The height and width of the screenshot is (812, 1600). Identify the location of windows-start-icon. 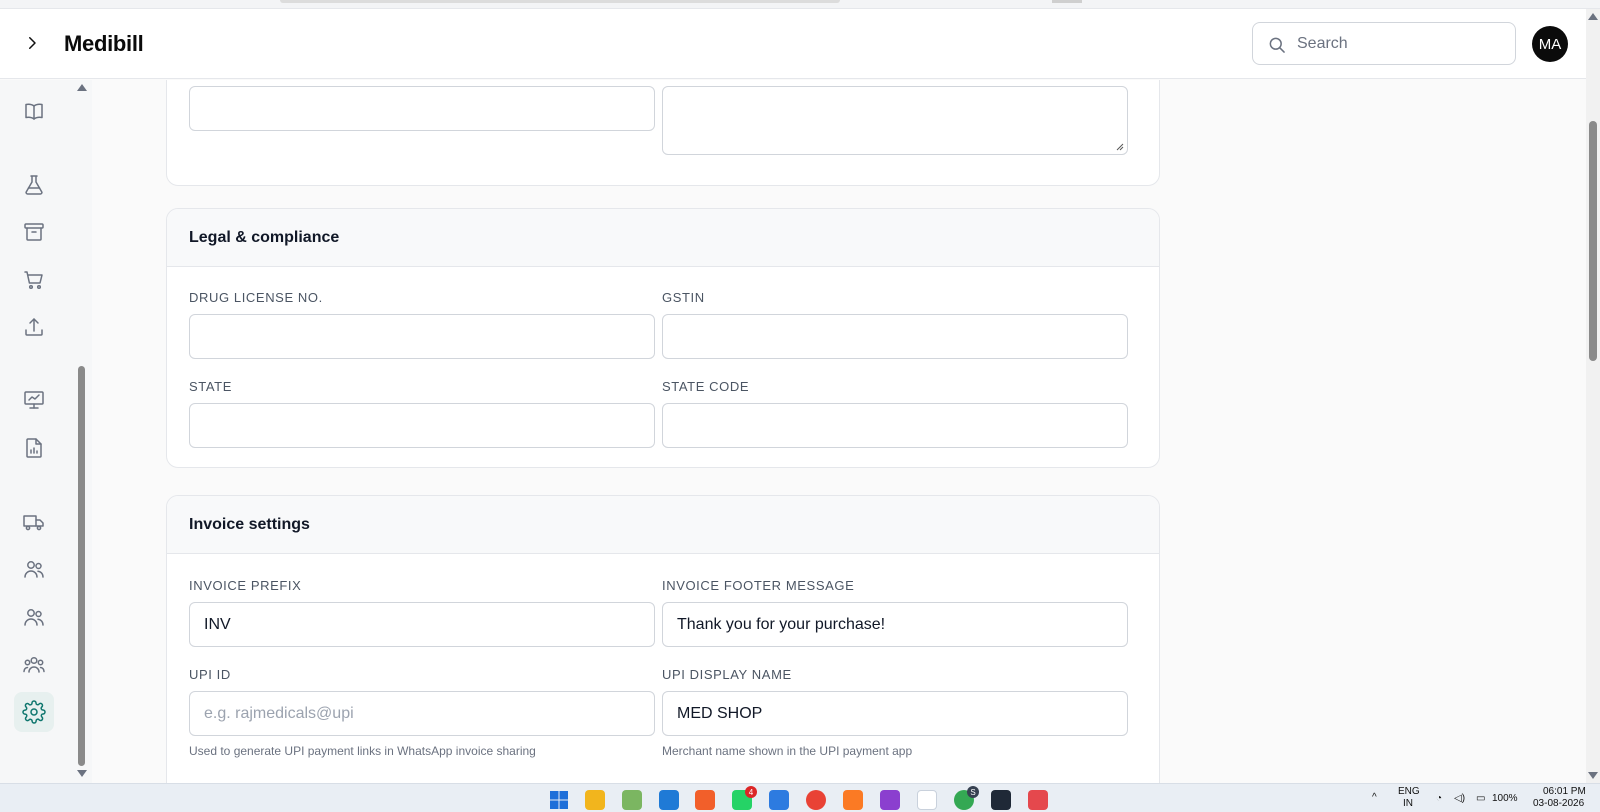
(559, 800).